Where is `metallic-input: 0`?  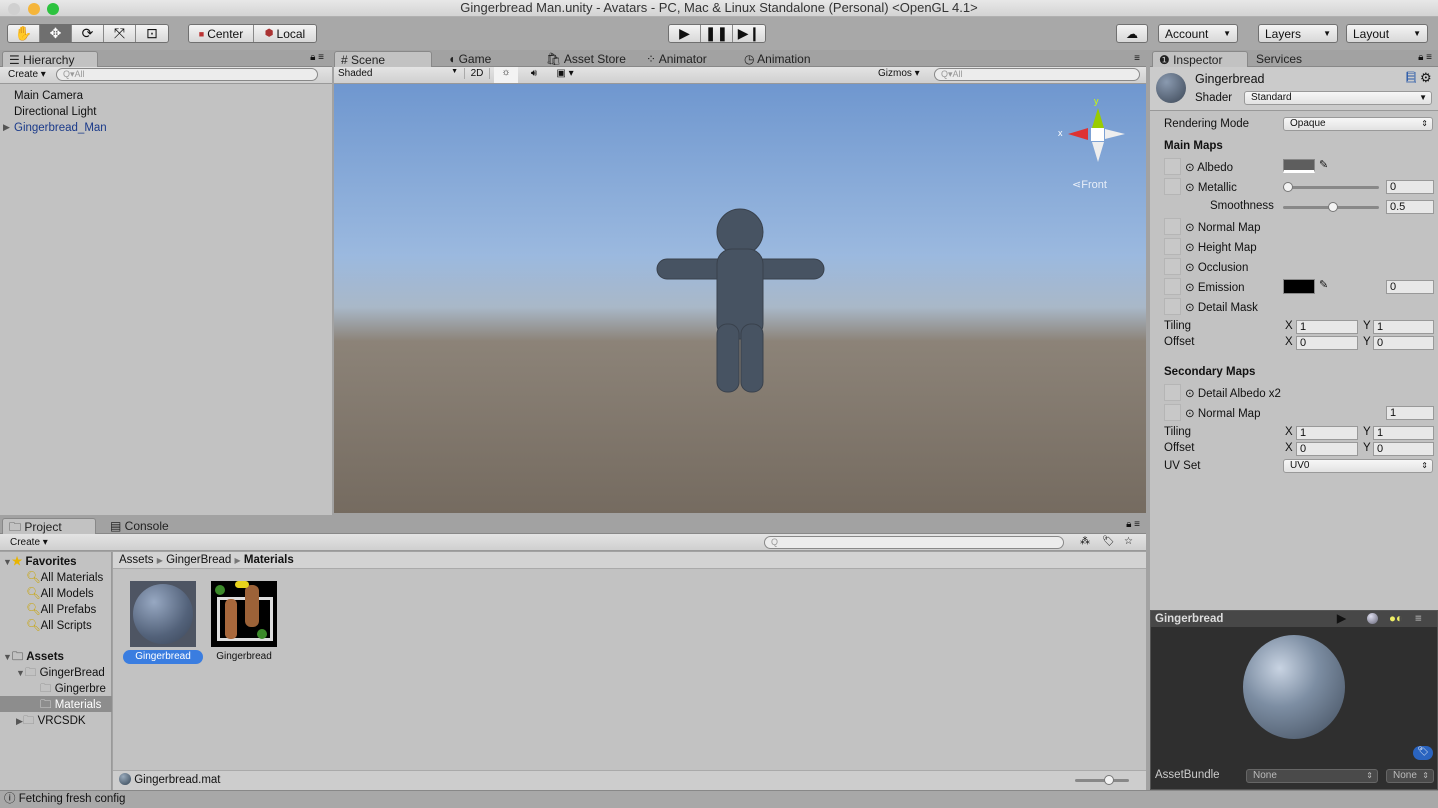
metallic-input: 0 is located at coordinates (1410, 187).